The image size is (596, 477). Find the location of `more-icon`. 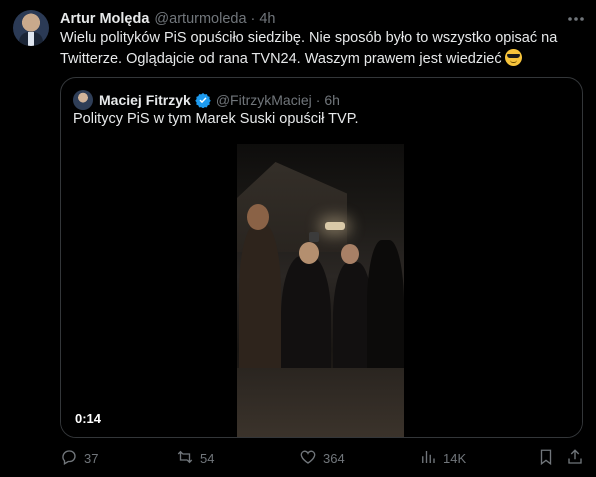

more-icon is located at coordinates (576, 19).